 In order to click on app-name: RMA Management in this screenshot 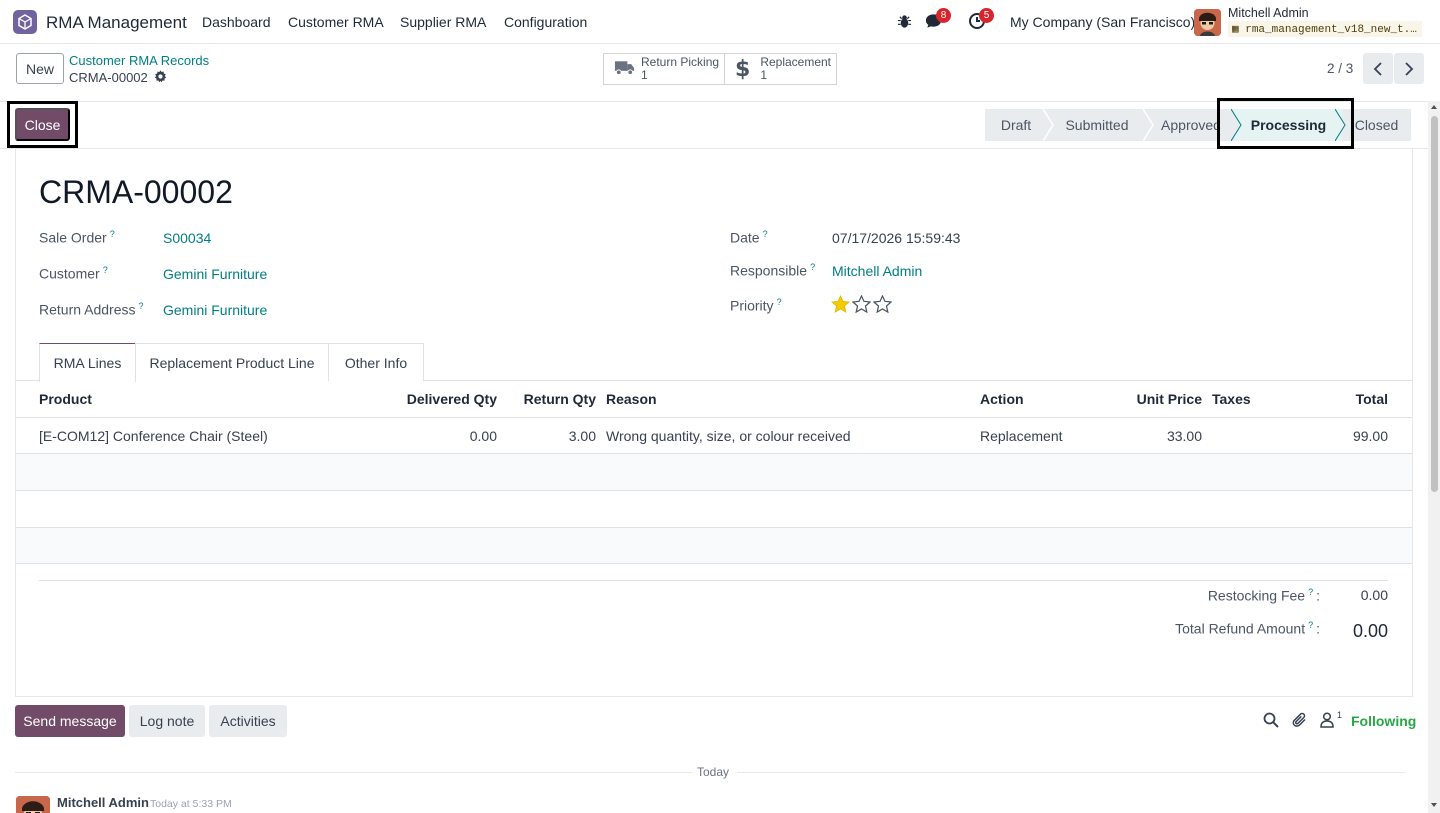, I will do `click(116, 23)`.